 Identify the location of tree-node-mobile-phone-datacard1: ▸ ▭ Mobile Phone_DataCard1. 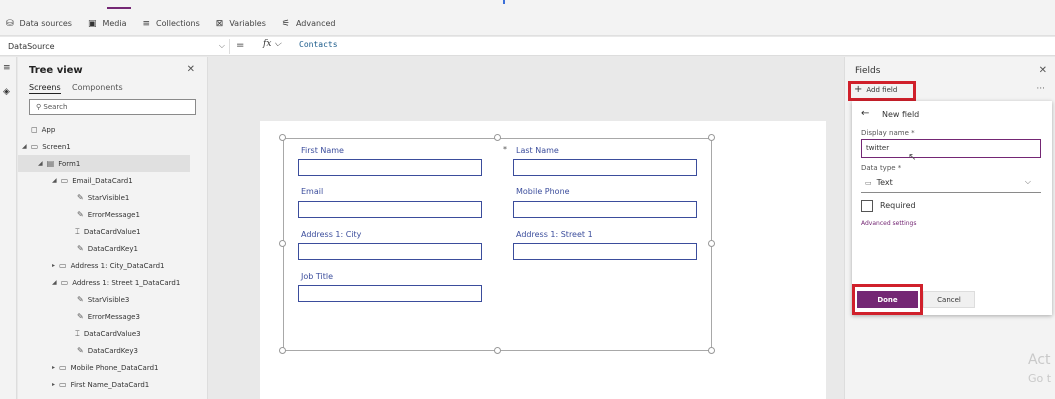
(105, 367).